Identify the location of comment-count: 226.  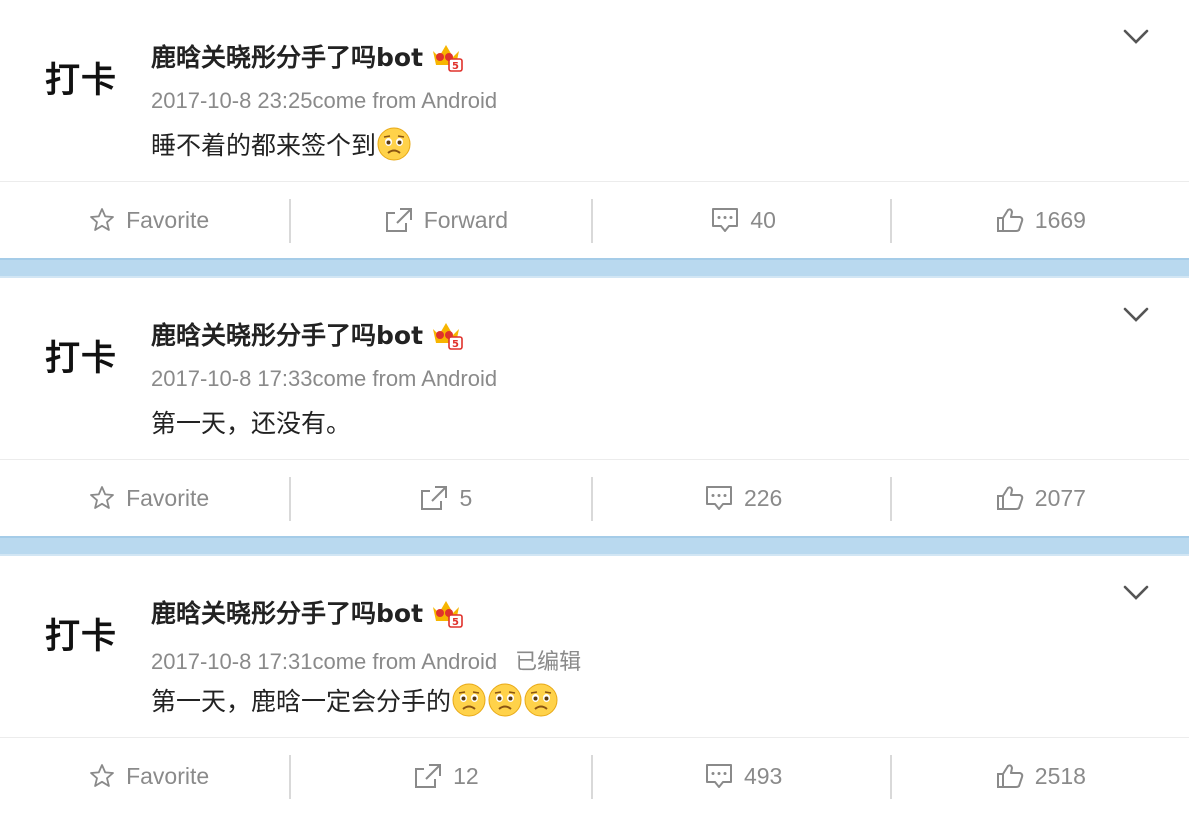
(763, 497).